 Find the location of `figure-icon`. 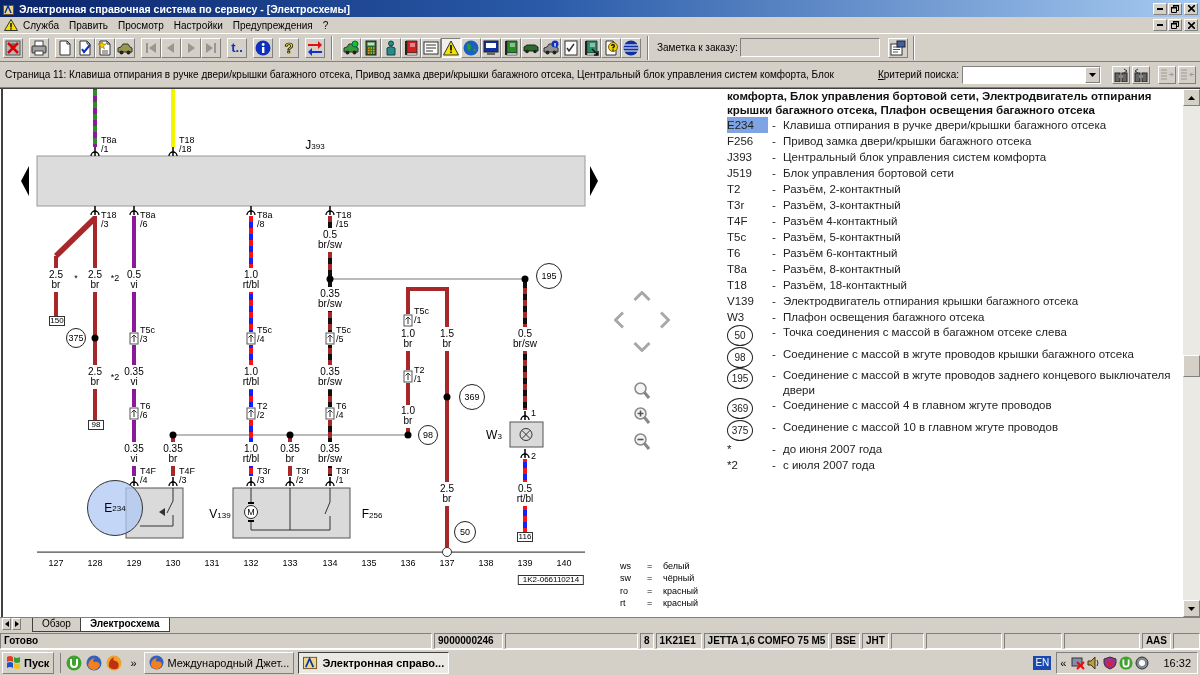

figure-icon is located at coordinates (391, 47).